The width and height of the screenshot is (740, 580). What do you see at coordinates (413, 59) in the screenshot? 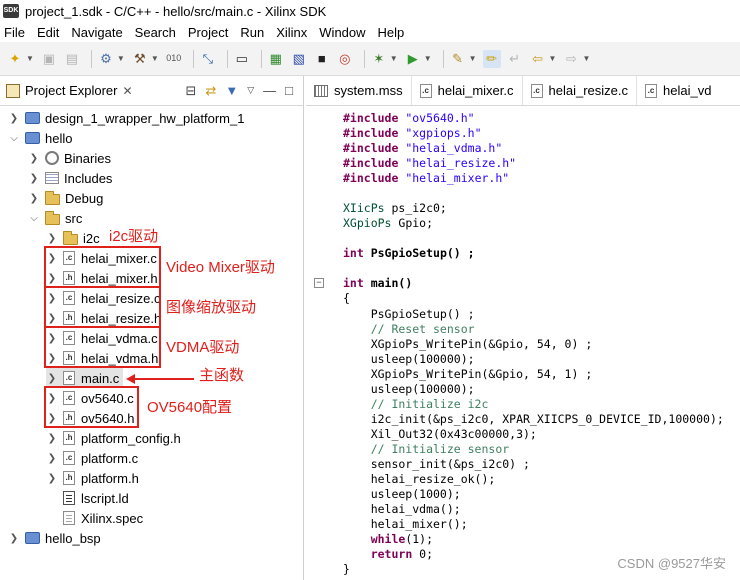
I see `run-icon: ▶` at bounding box center [413, 59].